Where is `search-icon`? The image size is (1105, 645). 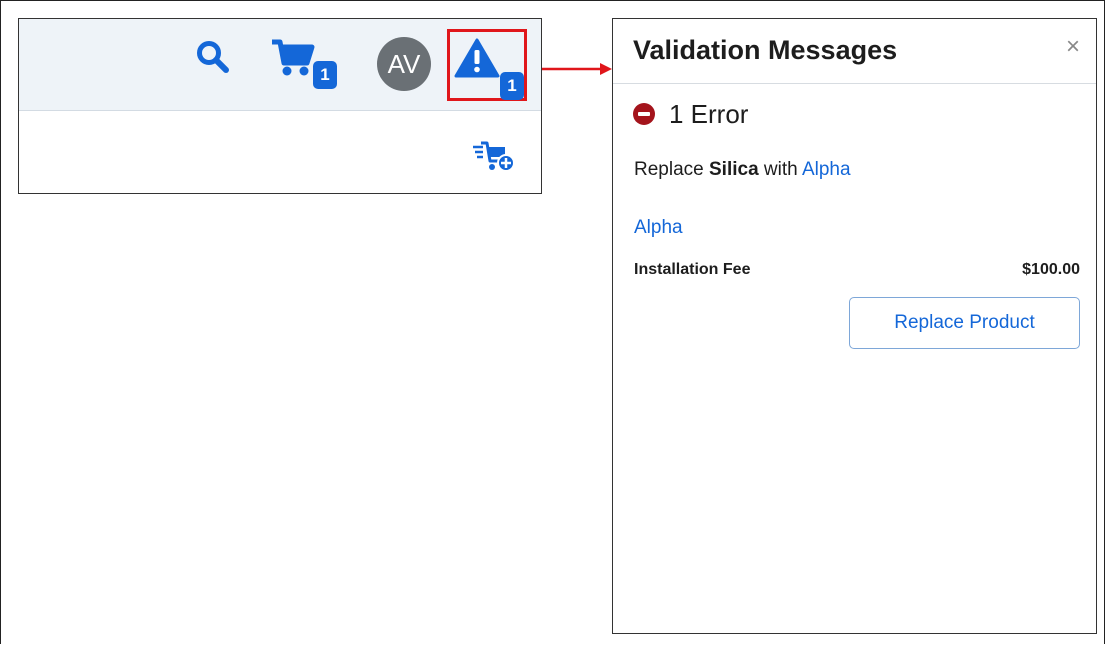
search-icon is located at coordinates (213, 57).